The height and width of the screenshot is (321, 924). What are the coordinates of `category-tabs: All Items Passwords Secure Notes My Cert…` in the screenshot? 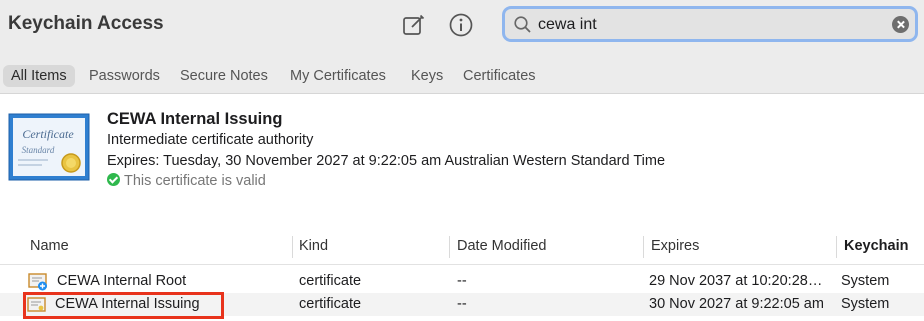 It's located at (462, 73).